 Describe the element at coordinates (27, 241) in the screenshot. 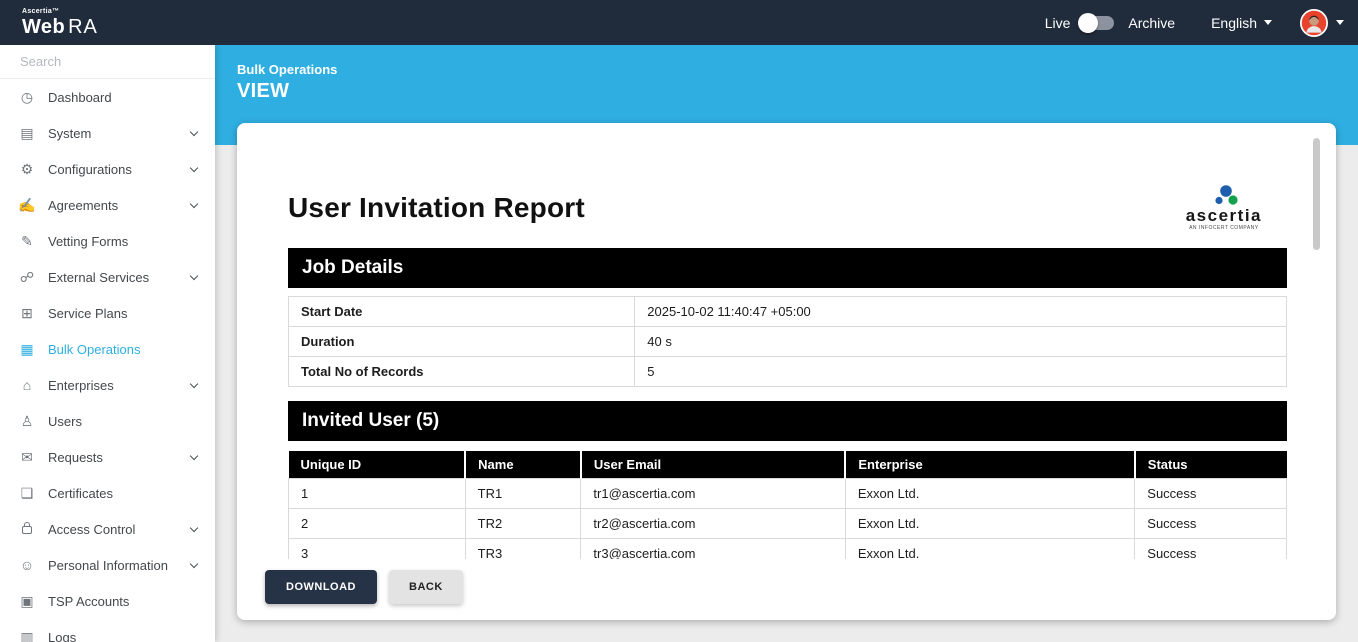

I see `form-icon: ✎` at that location.